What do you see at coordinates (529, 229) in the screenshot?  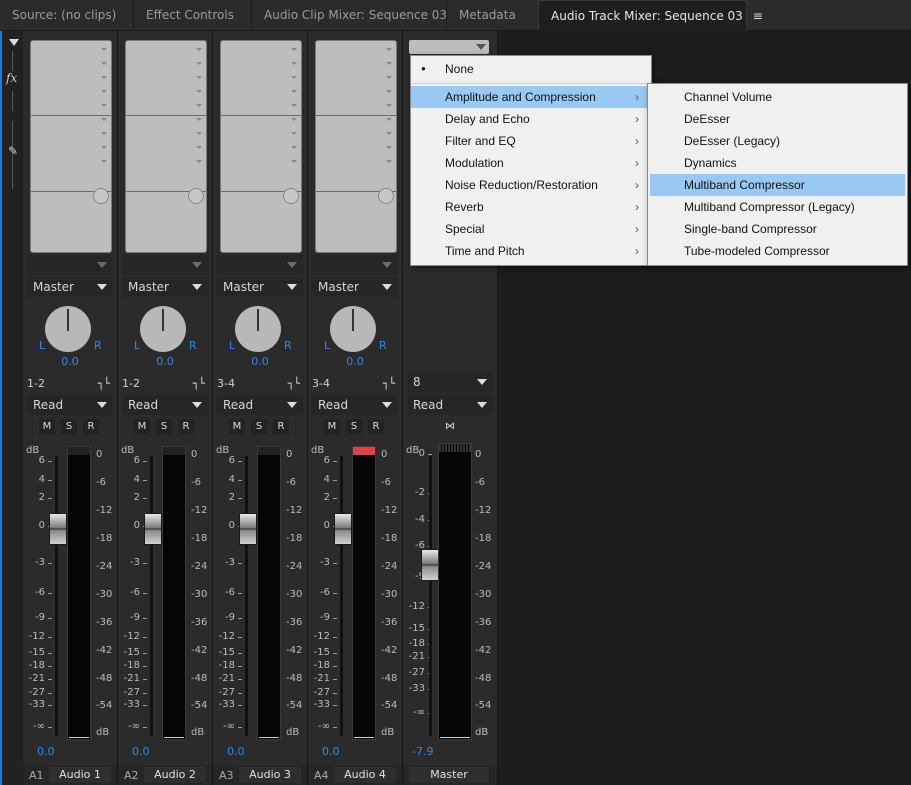 I see `menu-item-category: Special ›` at bounding box center [529, 229].